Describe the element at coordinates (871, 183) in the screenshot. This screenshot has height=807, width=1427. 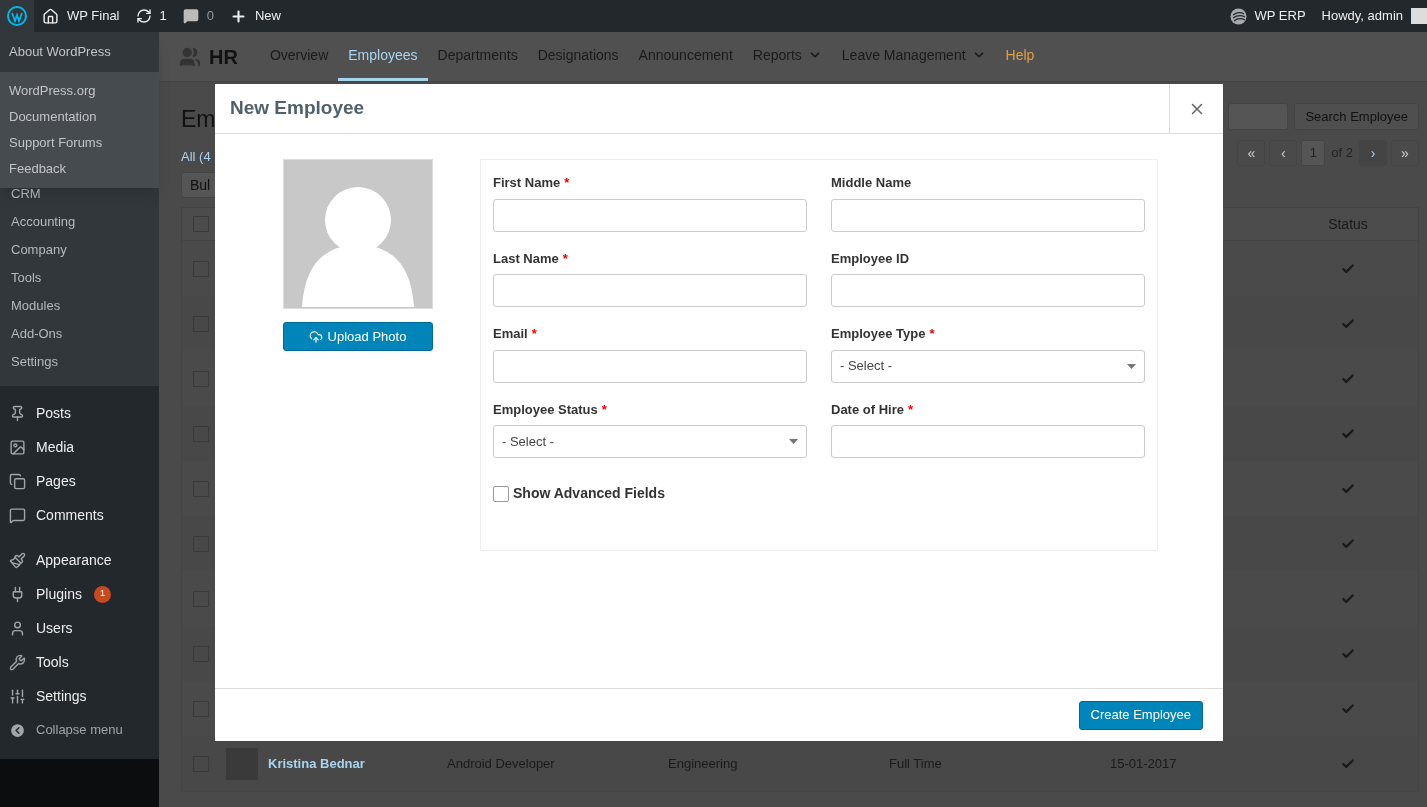
I see `field-label: Middle Name` at that location.